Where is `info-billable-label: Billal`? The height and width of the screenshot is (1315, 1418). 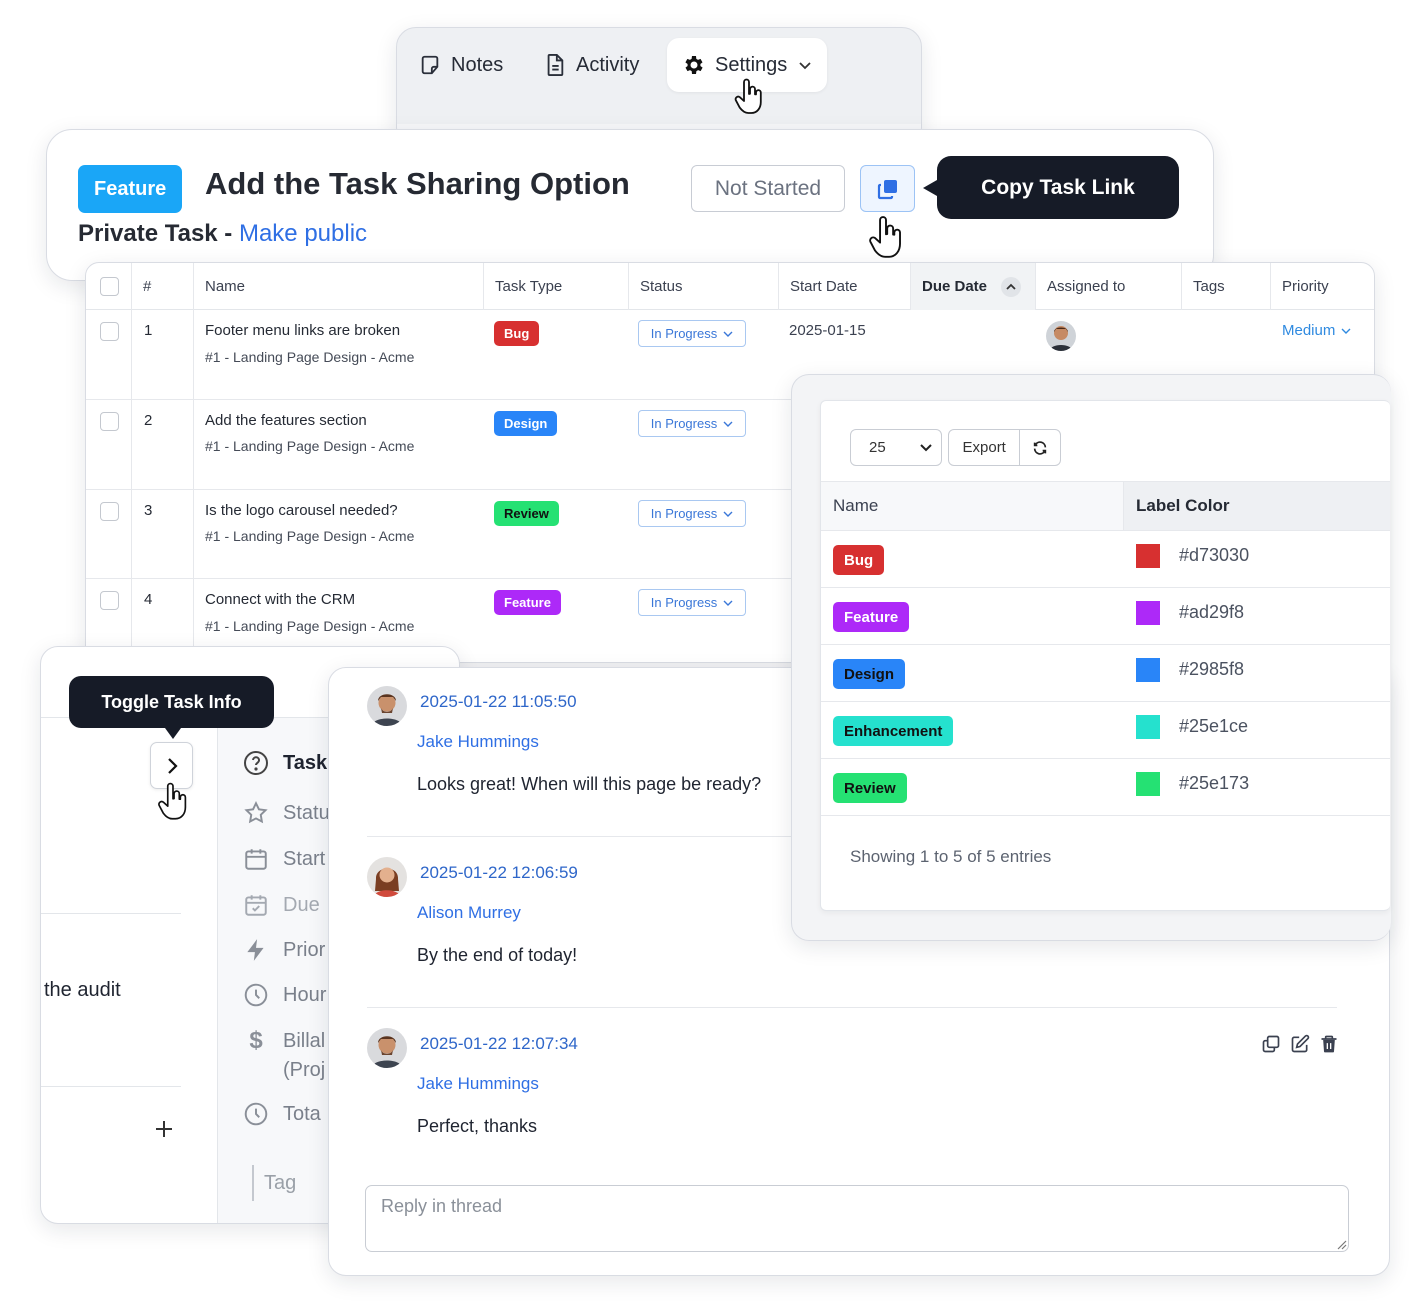
info-billable-label: Billal is located at coordinates (304, 1041).